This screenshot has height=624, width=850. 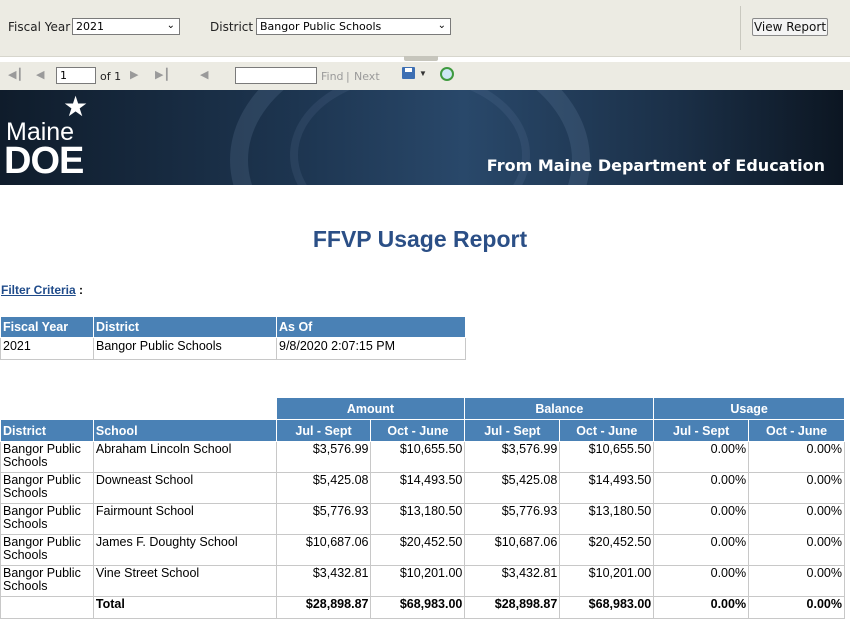 What do you see at coordinates (184, 607) in the screenshot?
I see `total-label: Total` at bounding box center [184, 607].